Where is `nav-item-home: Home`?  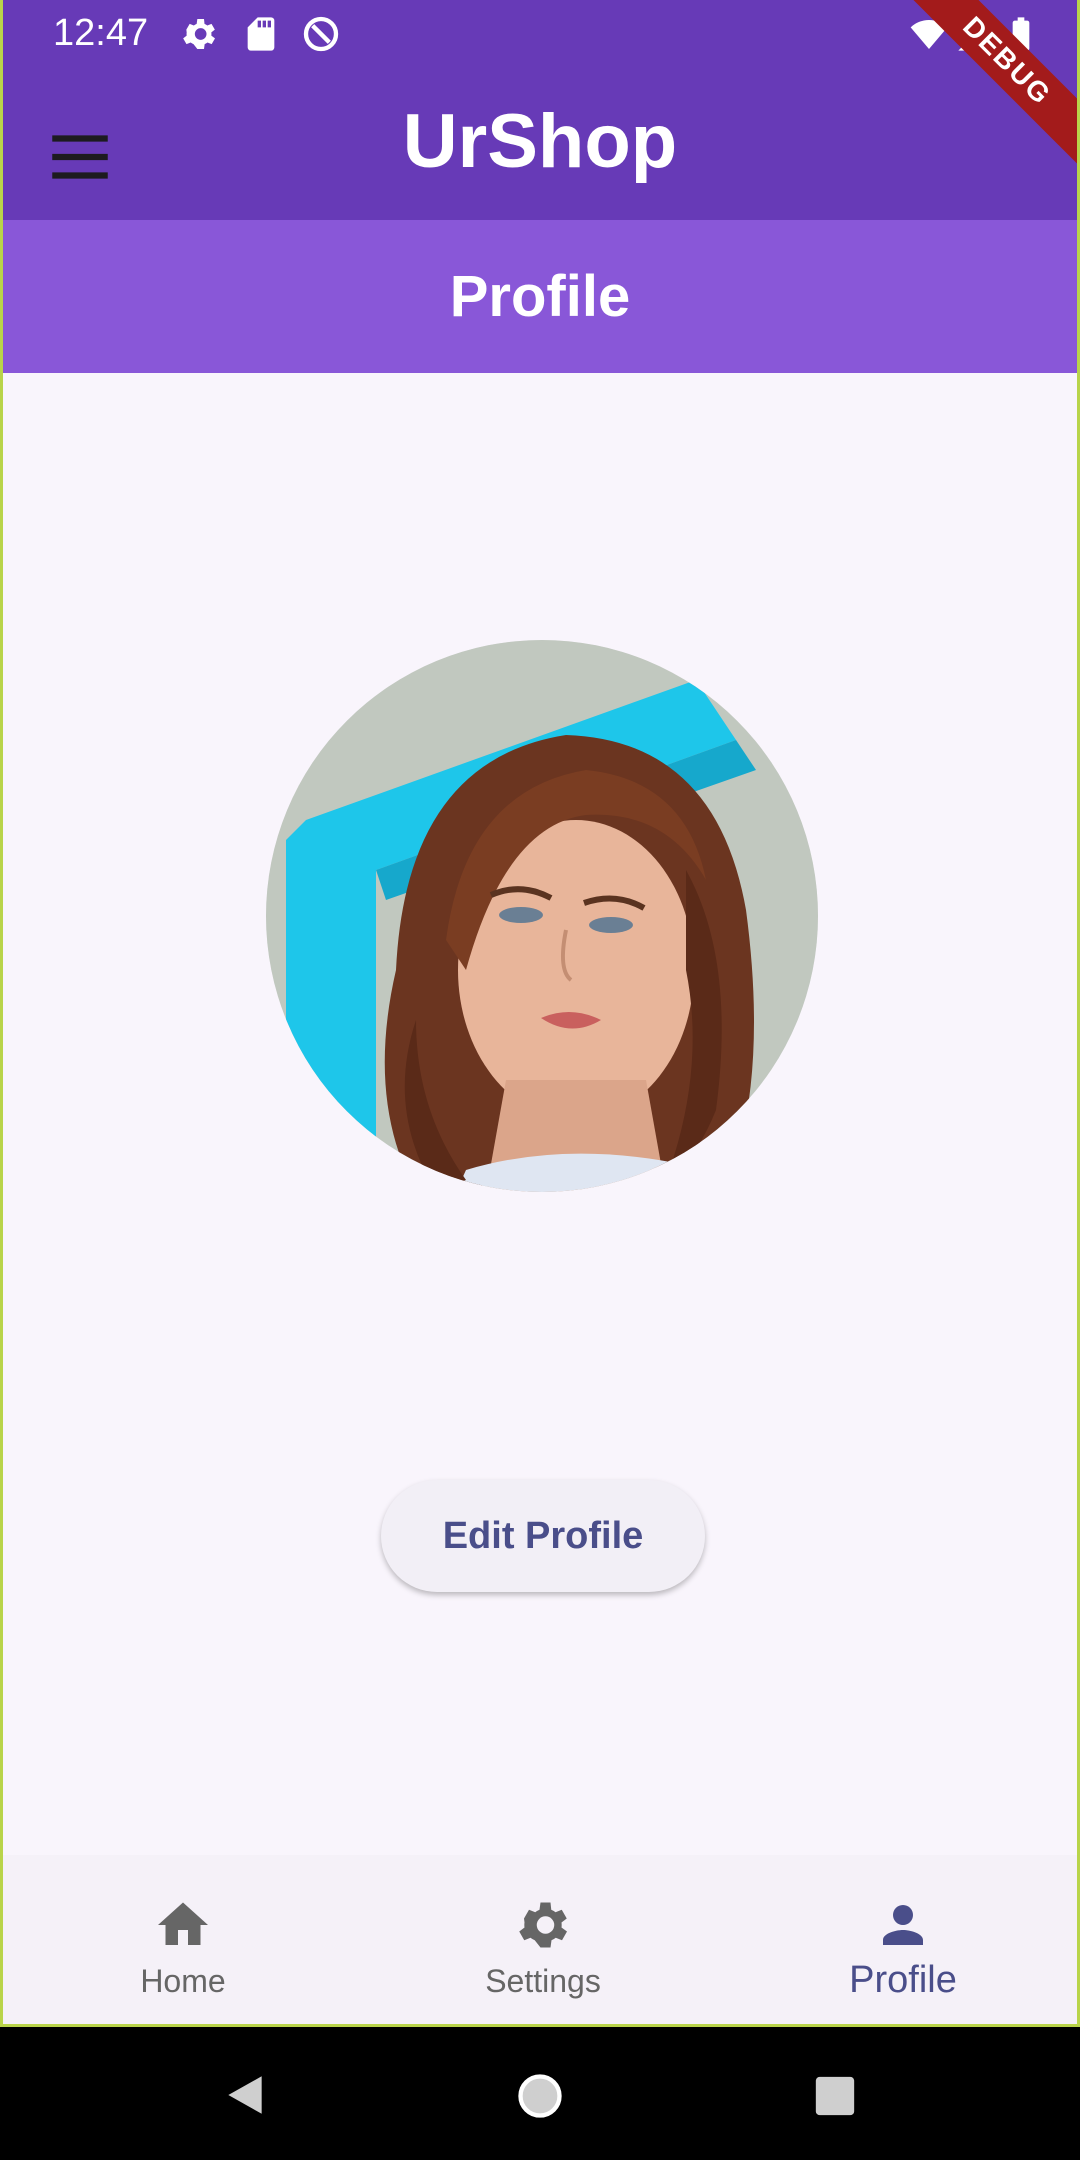
nav-item-home: Home is located at coordinates (183, 1939).